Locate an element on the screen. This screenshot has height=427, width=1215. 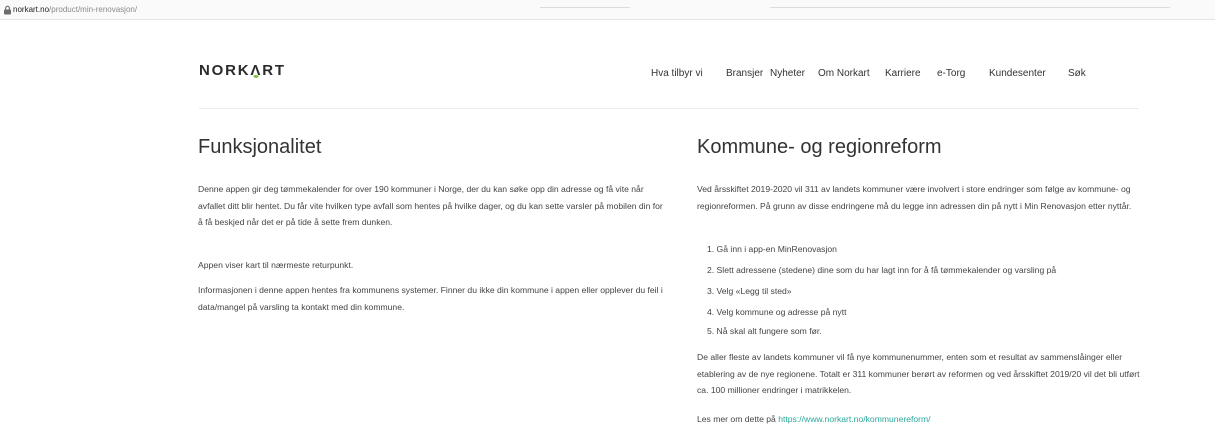
url-text: norkart.no/product/min-renovasjon/ is located at coordinates (75, 9).